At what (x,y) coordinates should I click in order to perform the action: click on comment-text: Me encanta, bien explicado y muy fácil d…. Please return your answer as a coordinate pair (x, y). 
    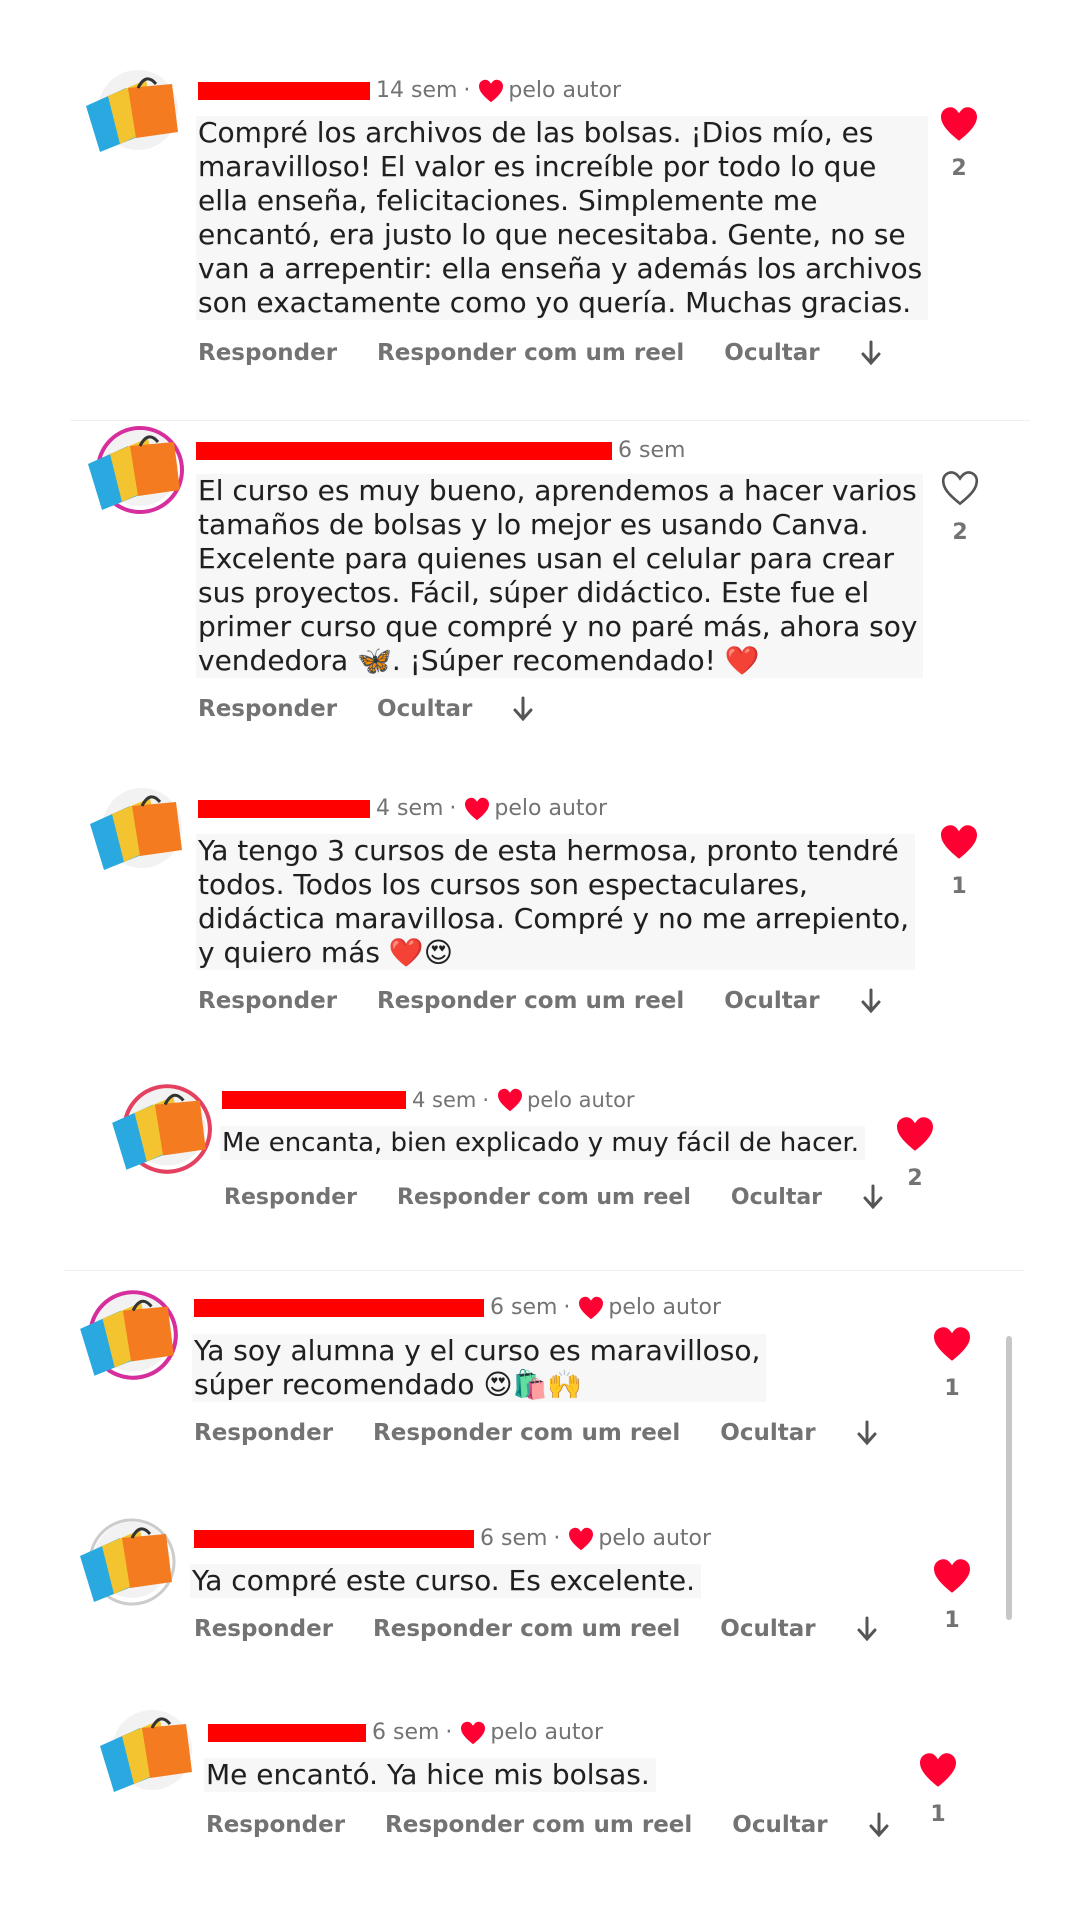
    Looking at the image, I should click on (543, 1143).